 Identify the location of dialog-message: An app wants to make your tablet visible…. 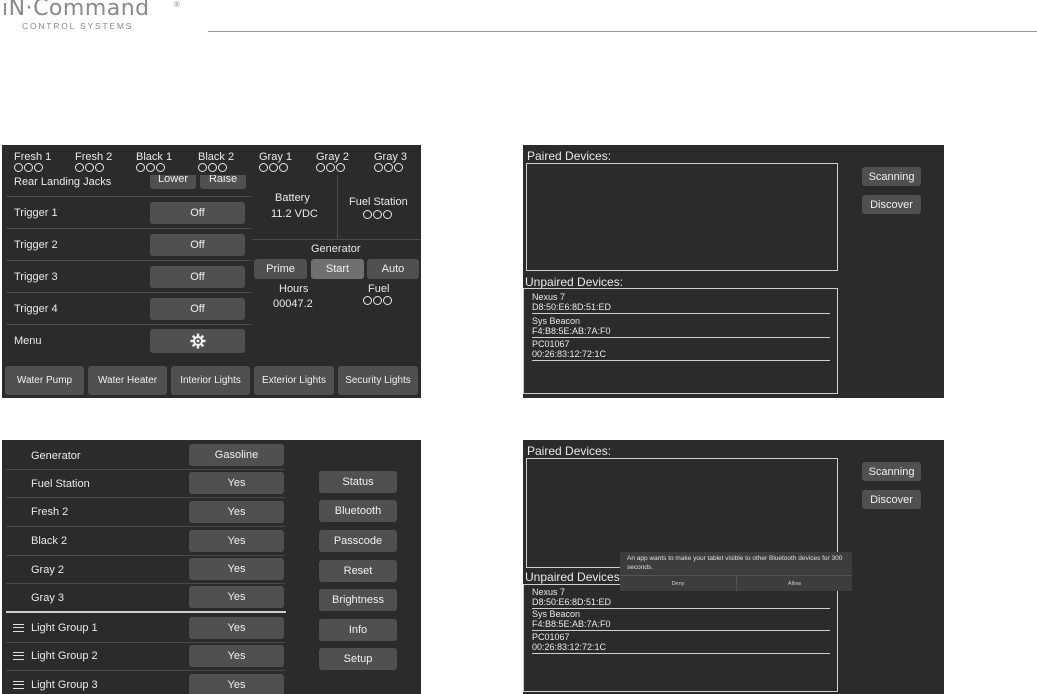
(735, 563).